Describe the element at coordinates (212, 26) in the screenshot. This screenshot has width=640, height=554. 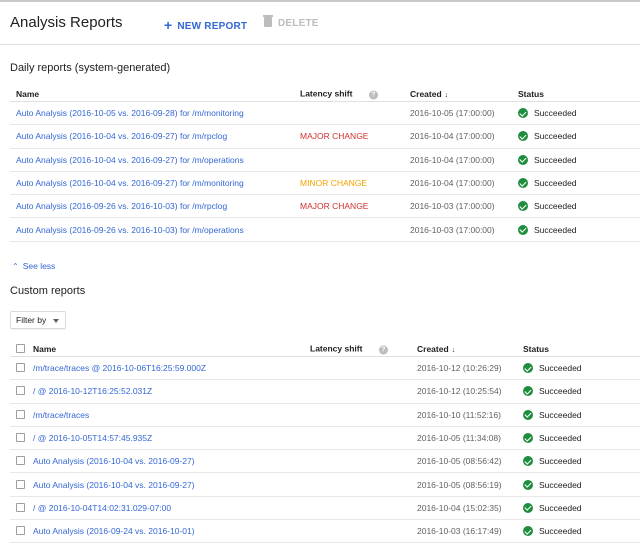
I see `new-report-label: NEW REPORT` at that location.